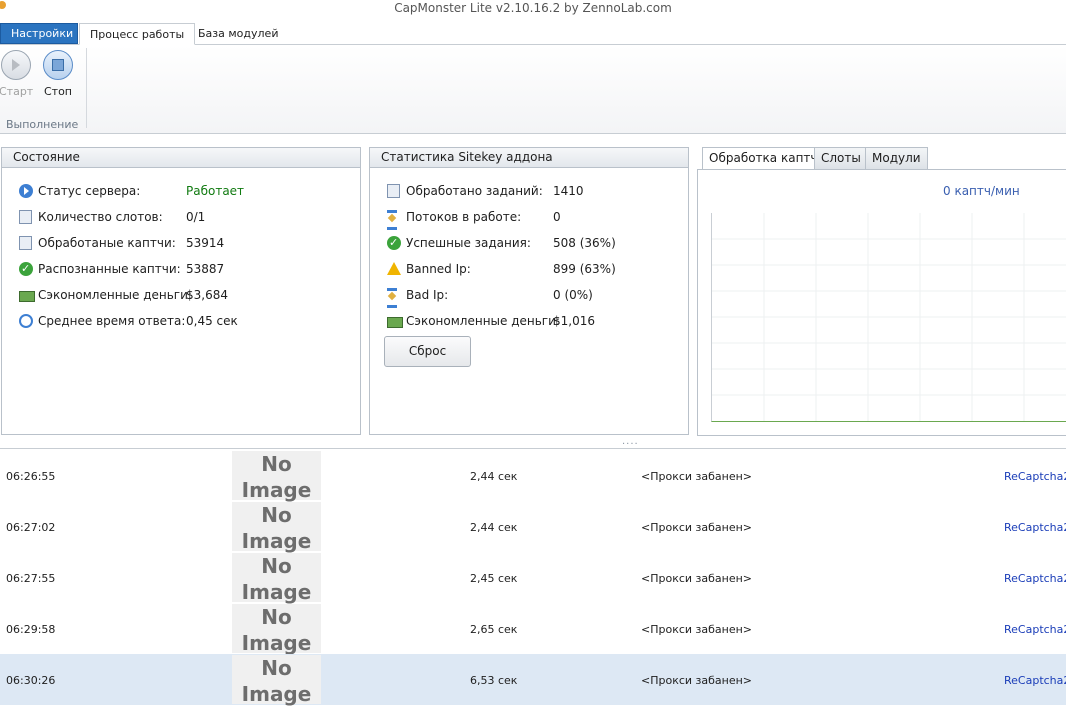 This screenshot has width=1066, height=707. Describe the element at coordinates (42, 124) in the screenshot. I see `group-label-execution: Выполнение` at that location.